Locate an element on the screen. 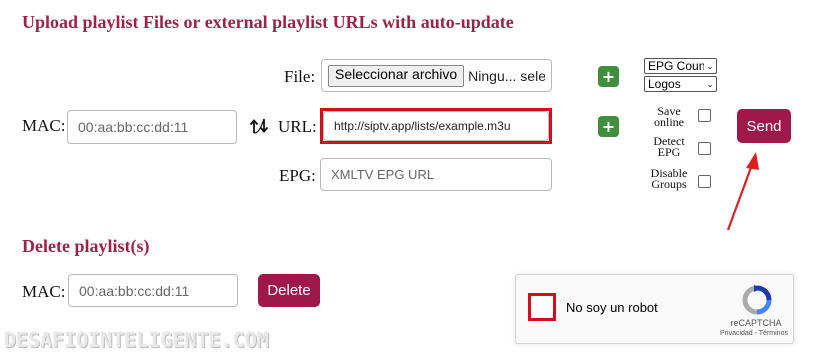 This screenshot has width=819, height=356. mac-label: MAC: is located at coordinates (44, 125).